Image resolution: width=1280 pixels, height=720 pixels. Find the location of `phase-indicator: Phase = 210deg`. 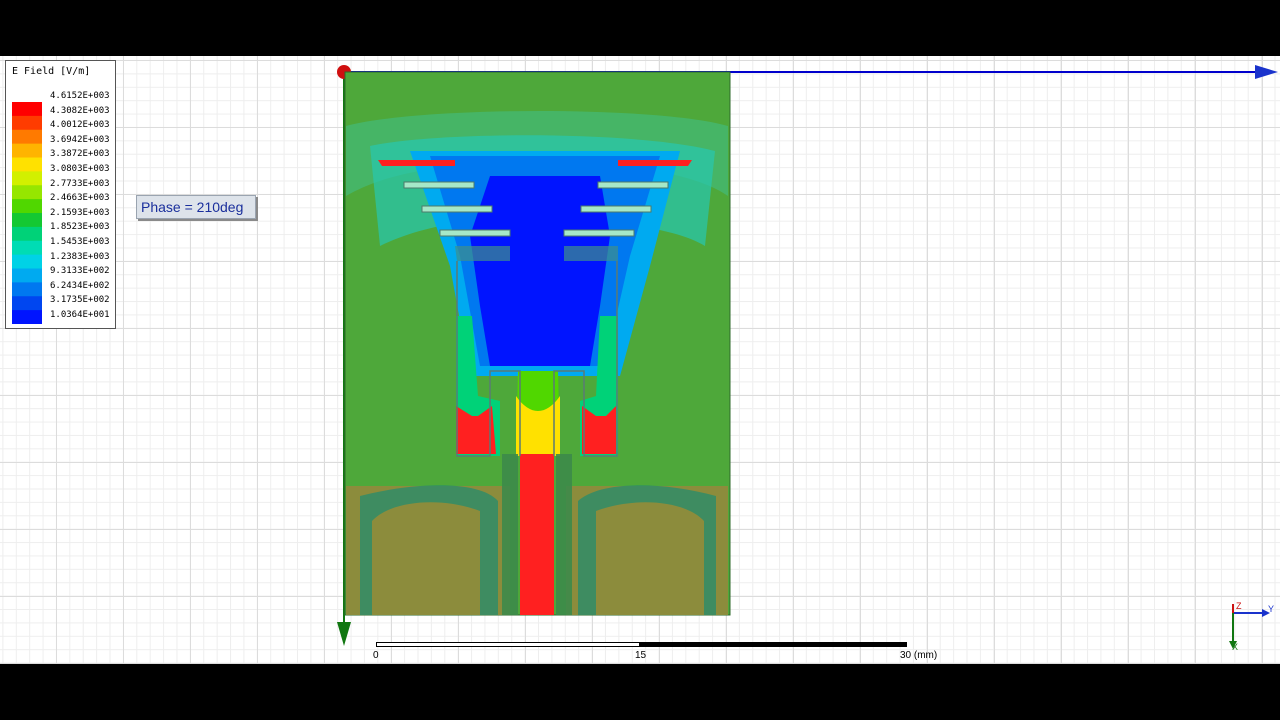

phase-indicator: Phase = 210deg is located at coordinates (196, 207).